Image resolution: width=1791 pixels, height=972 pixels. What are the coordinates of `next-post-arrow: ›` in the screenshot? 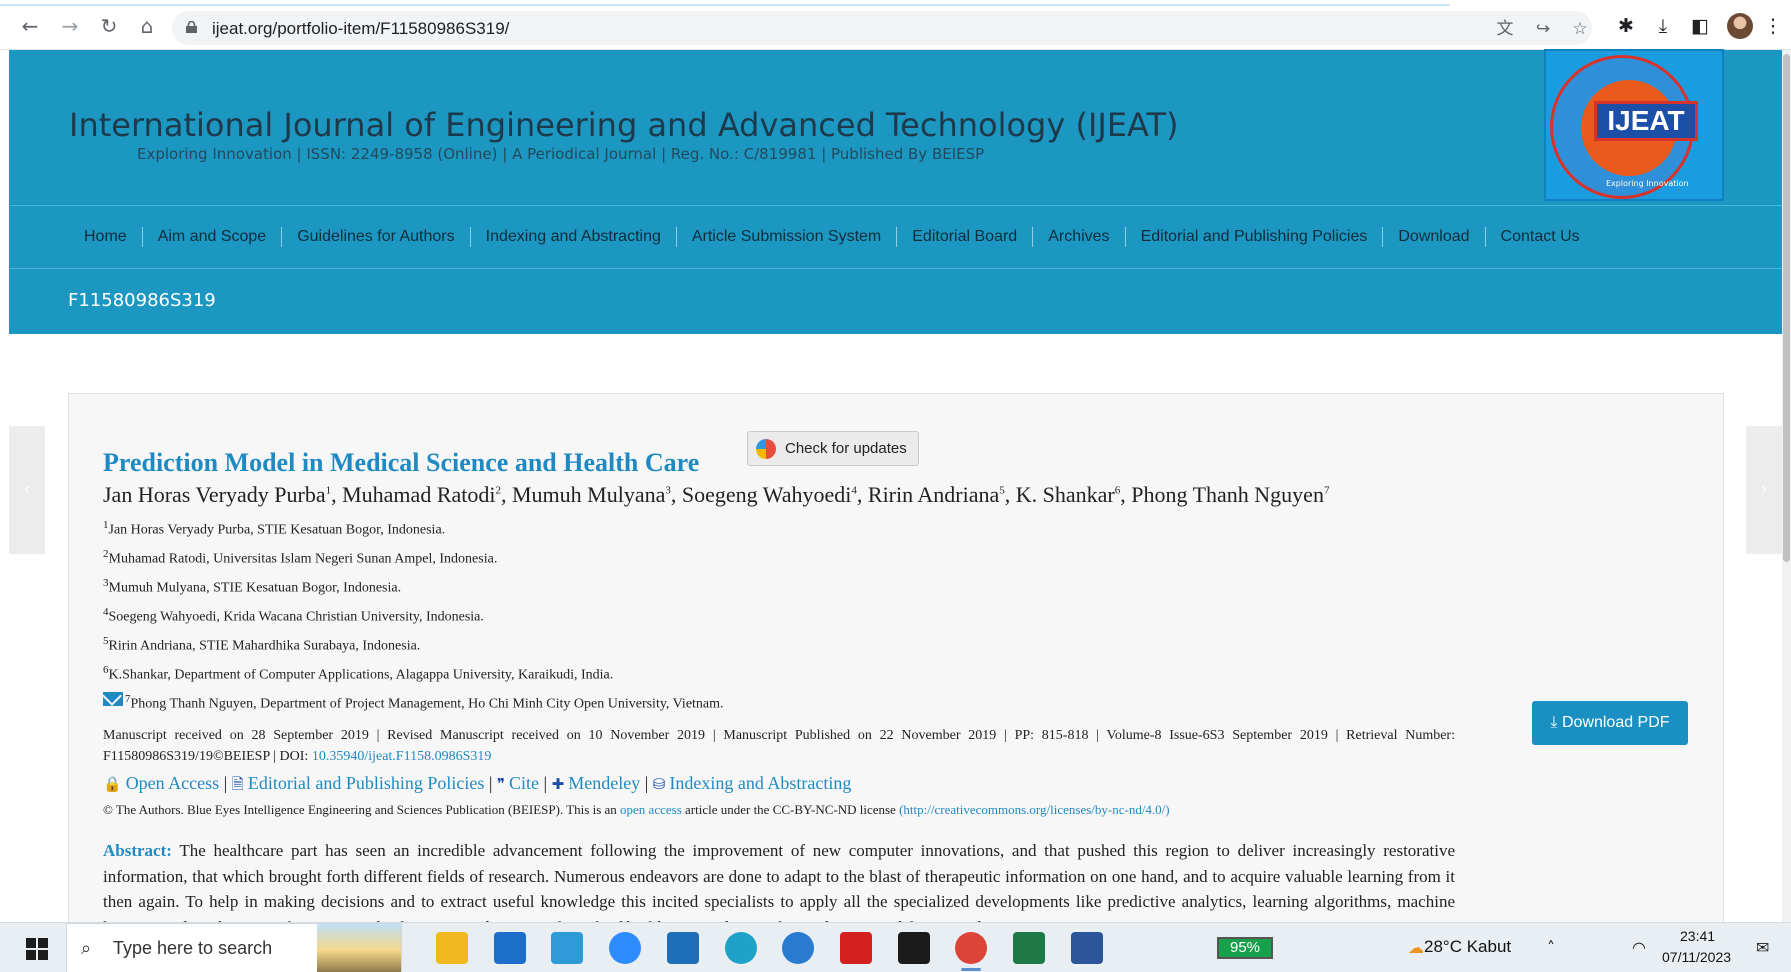 It's located at (1764, 490).